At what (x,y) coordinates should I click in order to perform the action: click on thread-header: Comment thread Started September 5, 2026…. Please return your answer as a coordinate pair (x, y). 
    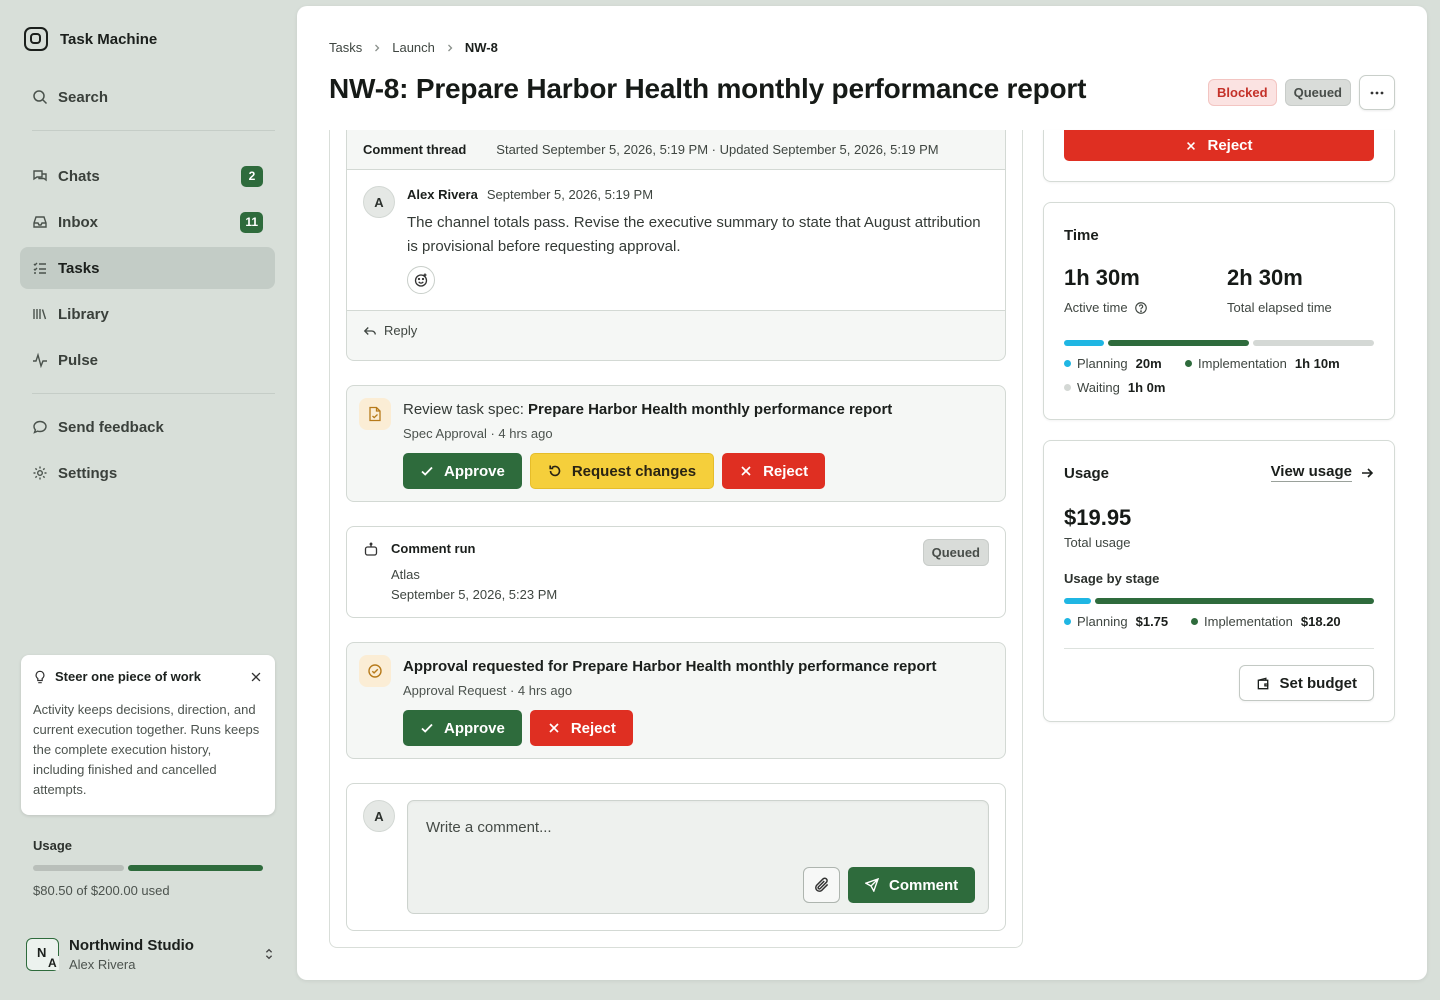
    Looking at the image, I should click on (676, 150).